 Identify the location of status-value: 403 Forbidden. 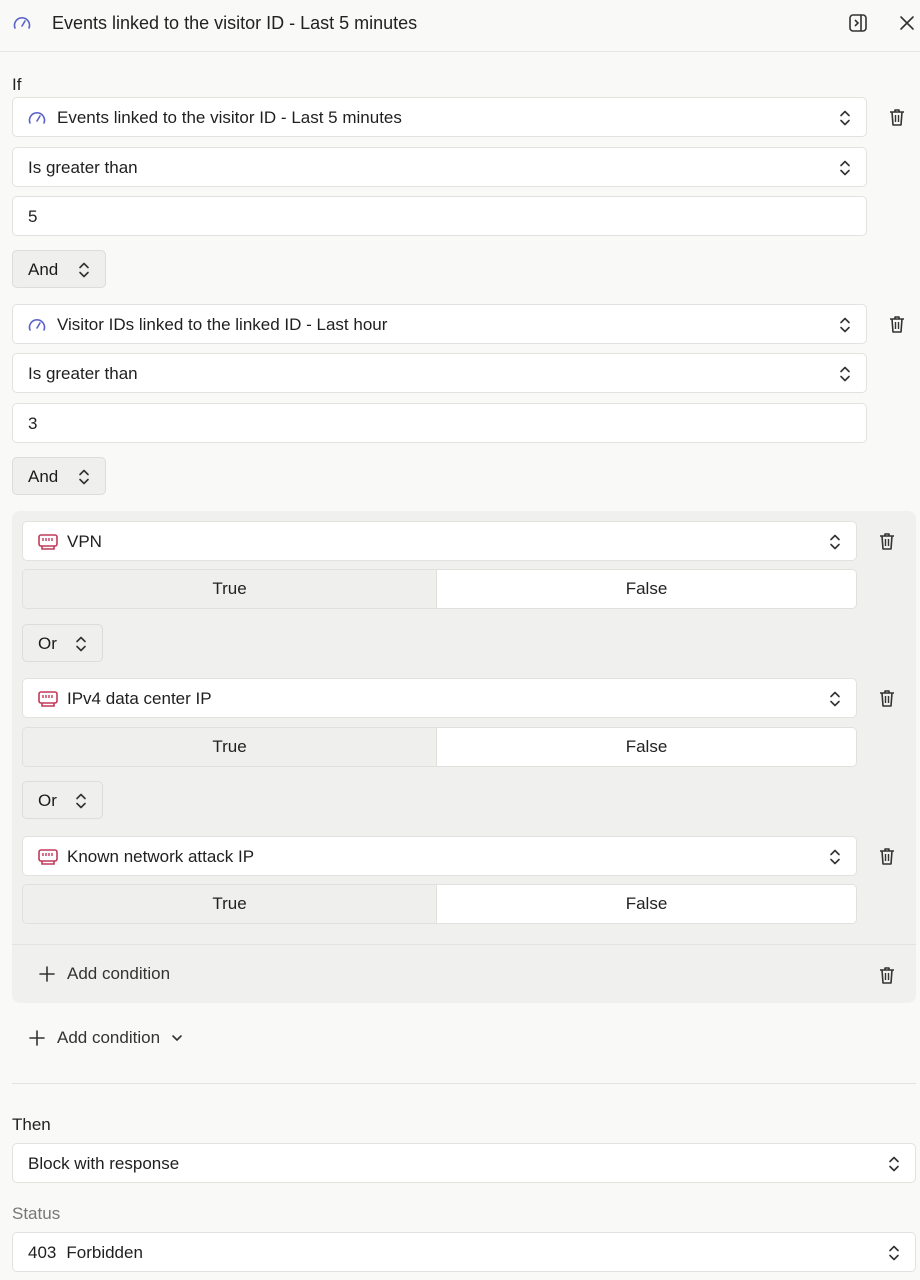
(85, 1253).